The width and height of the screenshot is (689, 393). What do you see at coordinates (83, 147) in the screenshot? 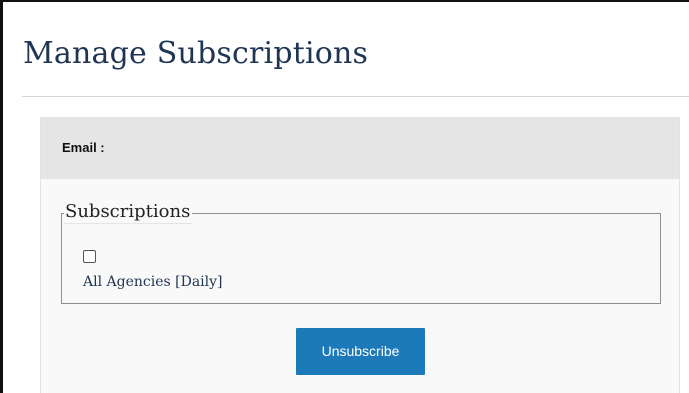
I see `email-label: Email :` at bounding box center [83, 147].